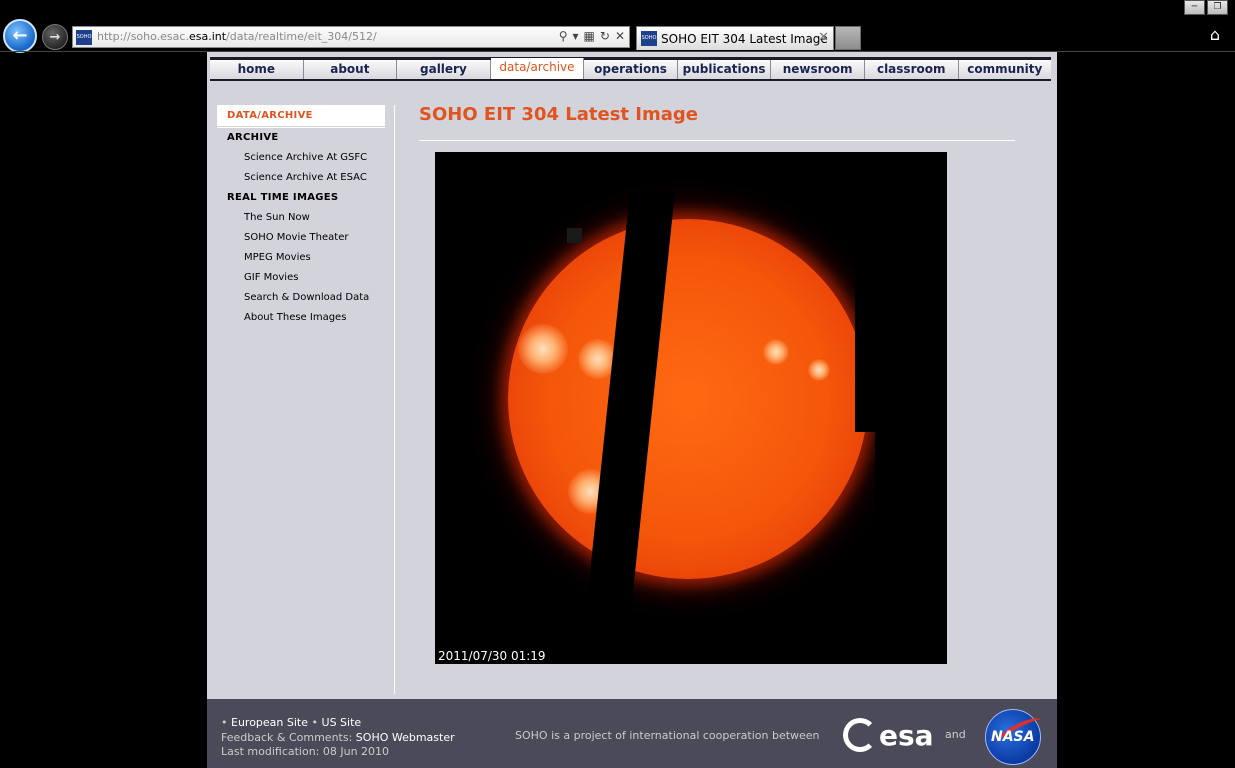 The height and width of the screenshot is (768, 1235). Describe the element at coordinates (1005, 69) in the screenshot. I see `nav-community: community` at that location.